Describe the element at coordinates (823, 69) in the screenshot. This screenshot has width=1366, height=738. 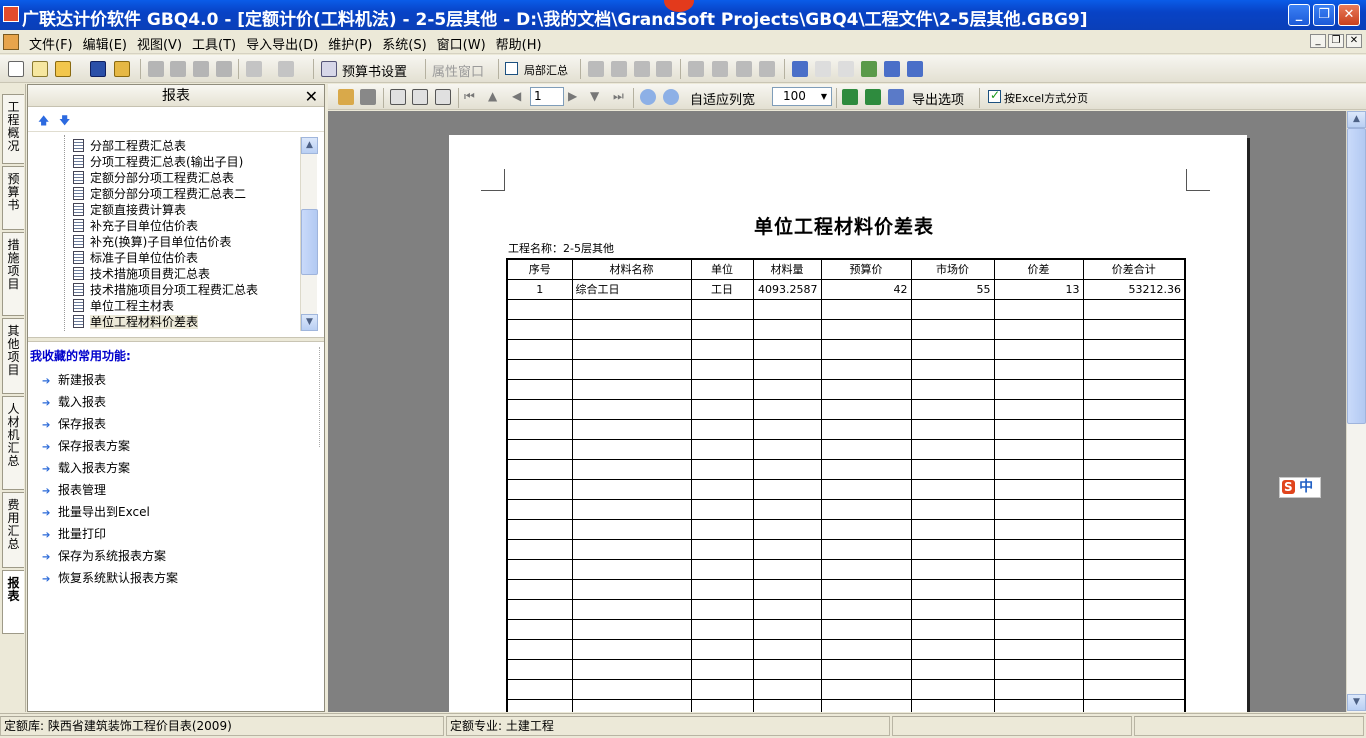
I see `formula-icon` at that location.